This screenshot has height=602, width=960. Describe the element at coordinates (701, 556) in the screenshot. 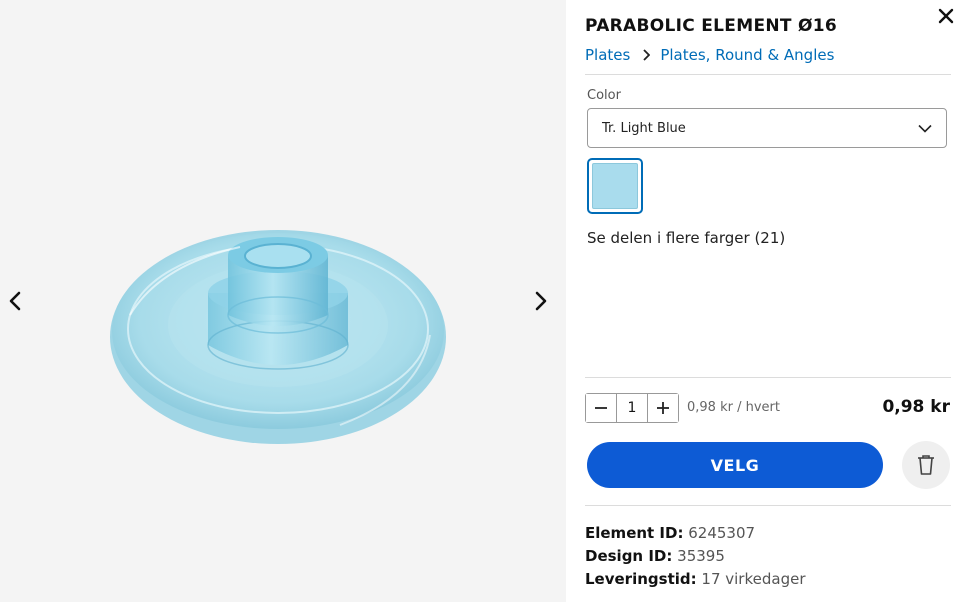

I see `design-id-value: 35395` at that location.